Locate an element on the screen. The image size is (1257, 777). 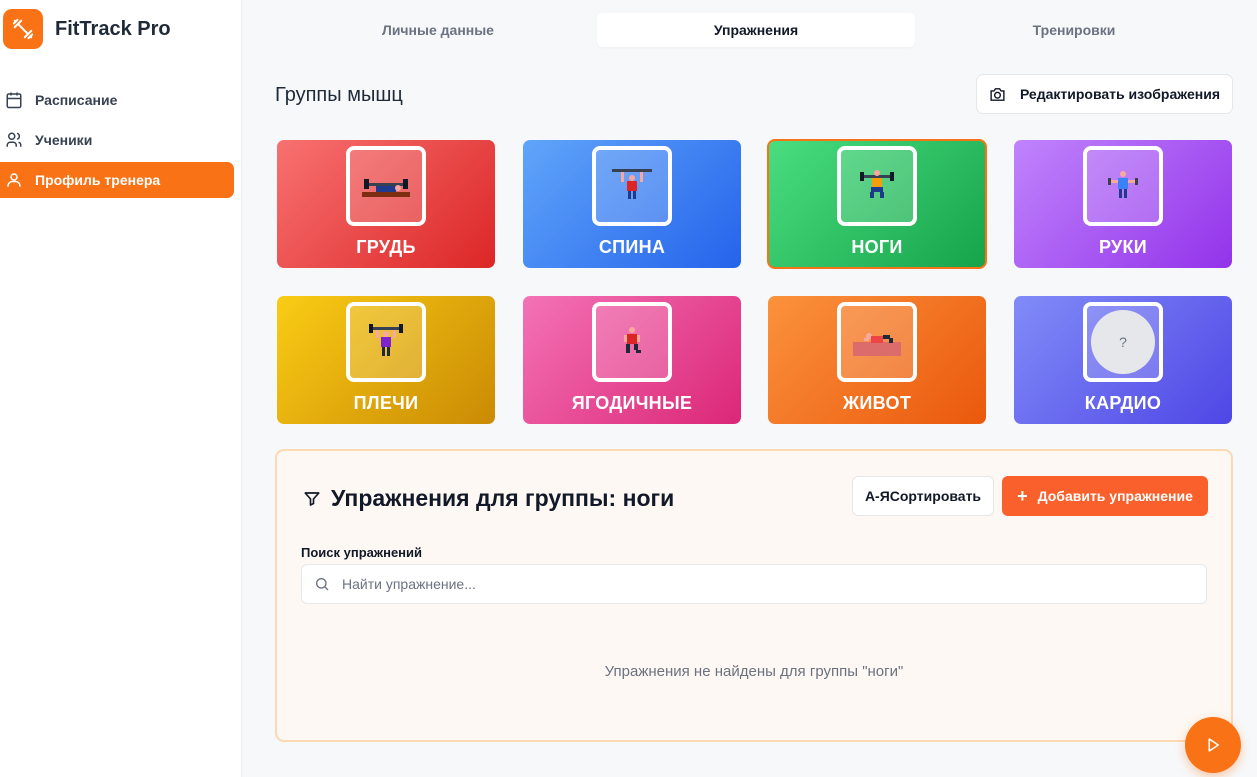
search-icon is located at coordinates (322, 584).